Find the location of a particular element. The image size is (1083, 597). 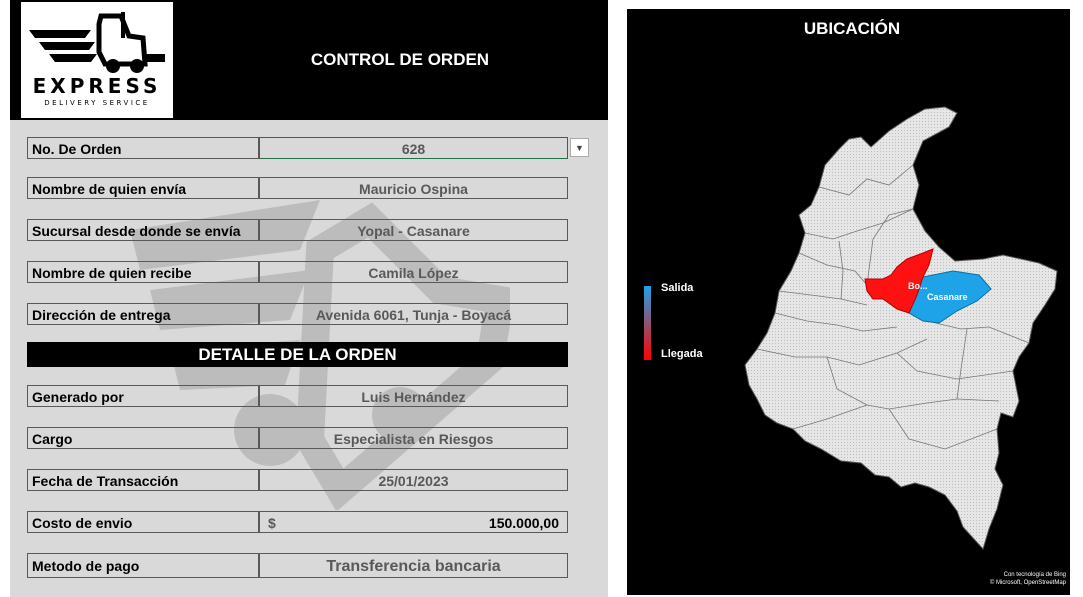

date-value: 25/01/2023 is located at coordinates (413, 480).